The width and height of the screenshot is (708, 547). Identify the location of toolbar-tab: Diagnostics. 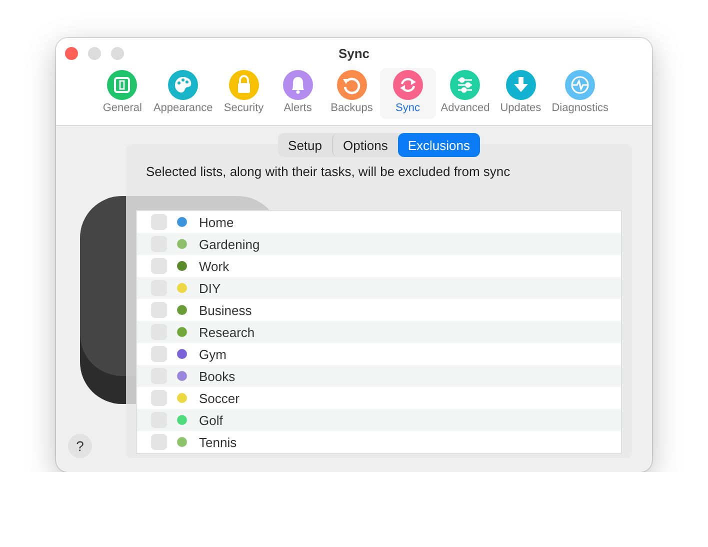
(580, 93).